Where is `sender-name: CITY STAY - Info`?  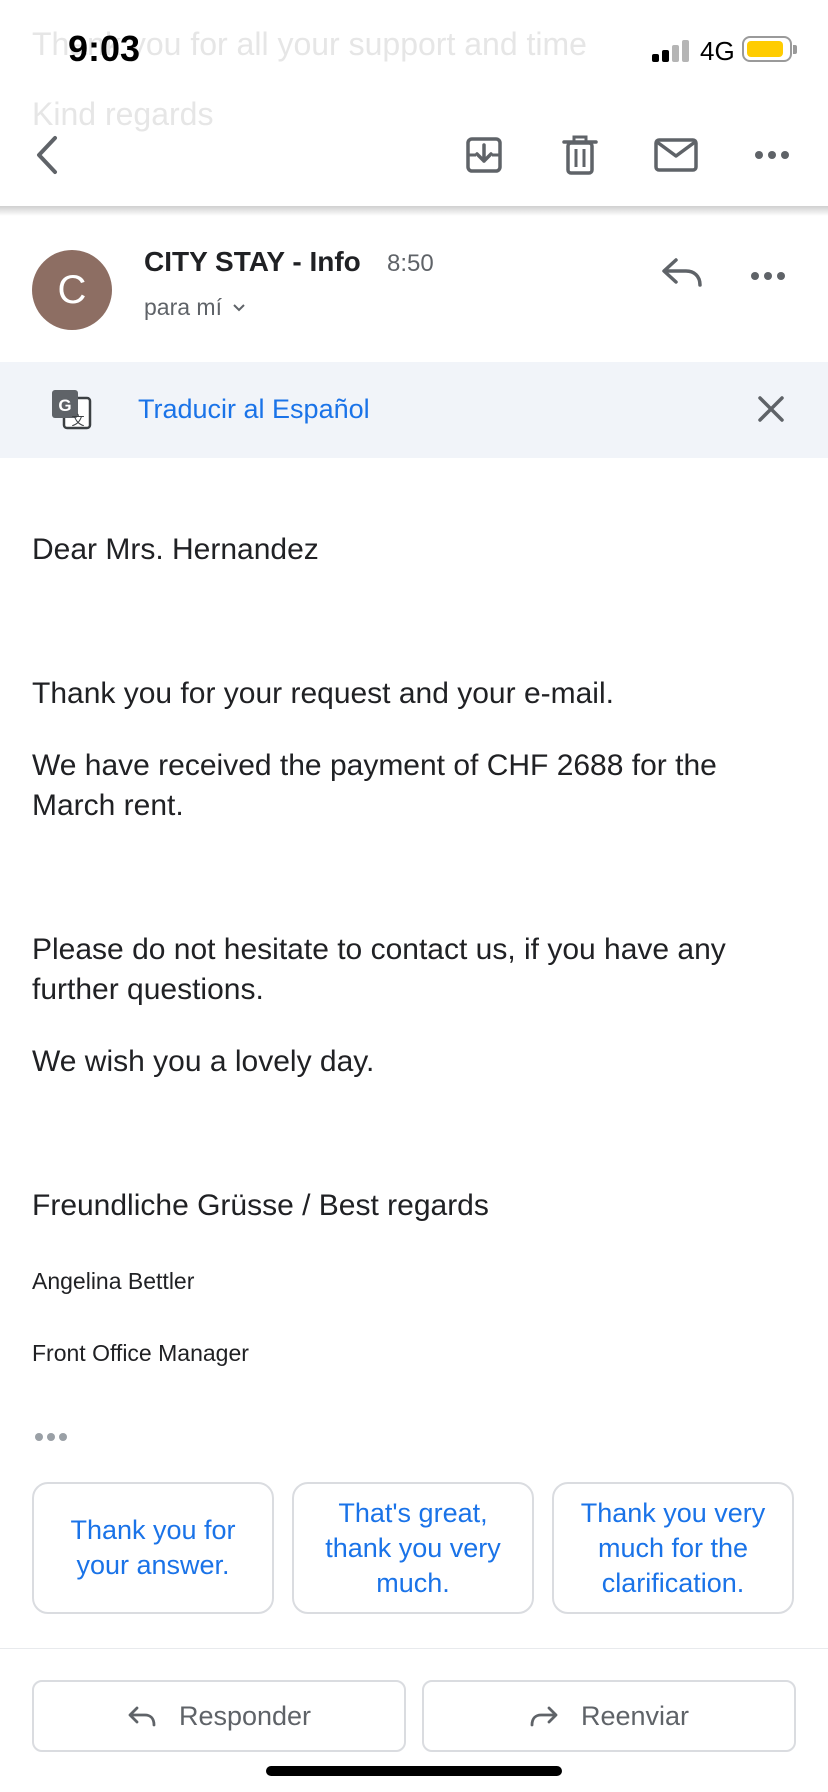
sender-name: CITY STAY - Info is located at coordinates (252, 261).